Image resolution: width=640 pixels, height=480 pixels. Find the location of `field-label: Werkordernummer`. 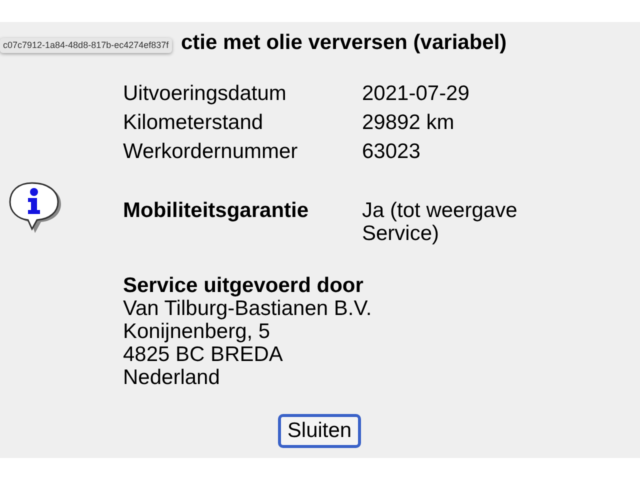

field-label: Werkordernummer is located at coordinates (211, 151).